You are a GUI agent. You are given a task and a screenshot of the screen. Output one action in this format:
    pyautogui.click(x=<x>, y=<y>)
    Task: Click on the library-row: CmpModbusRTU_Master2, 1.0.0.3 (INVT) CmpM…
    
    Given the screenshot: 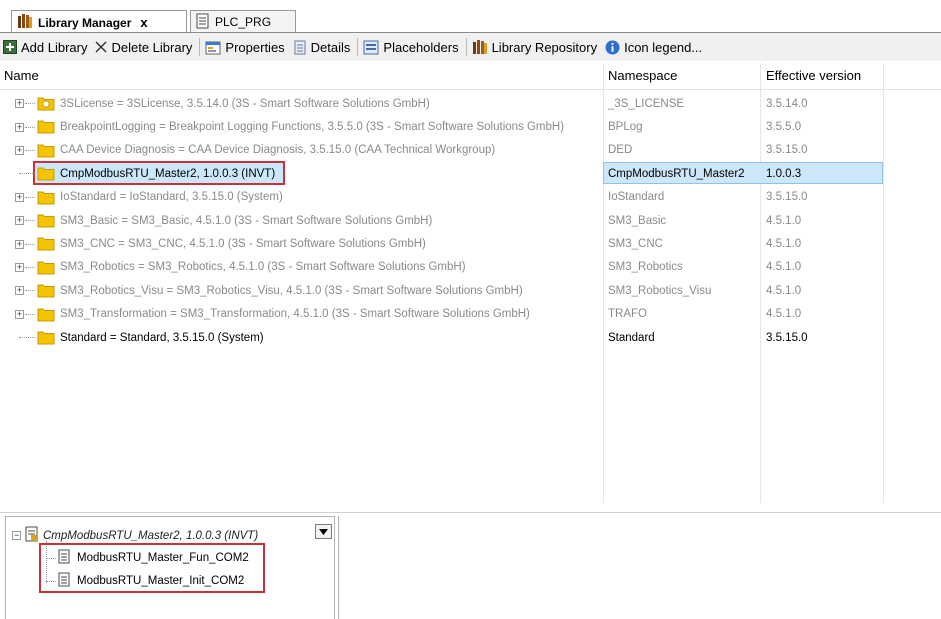 What is the action you would take?
    pyautogui.click(x=470, y=173)
    